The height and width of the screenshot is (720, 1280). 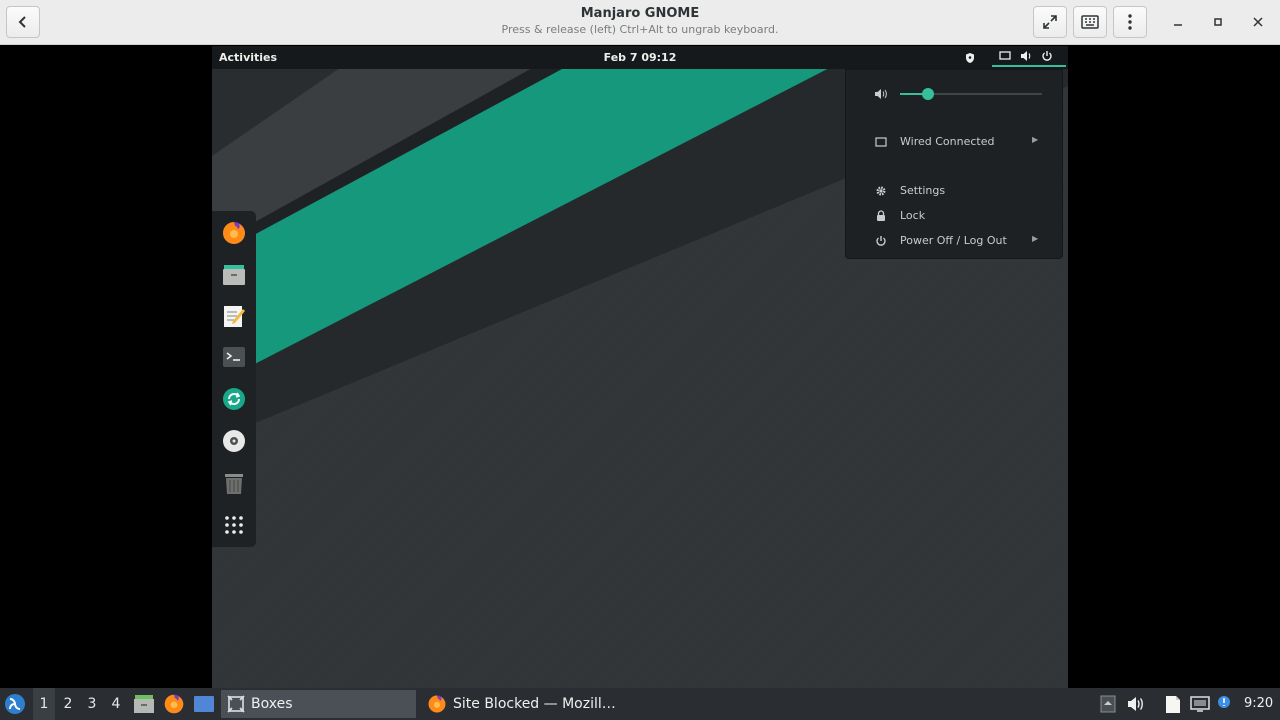 I want to click on close-icon, so click(x=1258, y=22).